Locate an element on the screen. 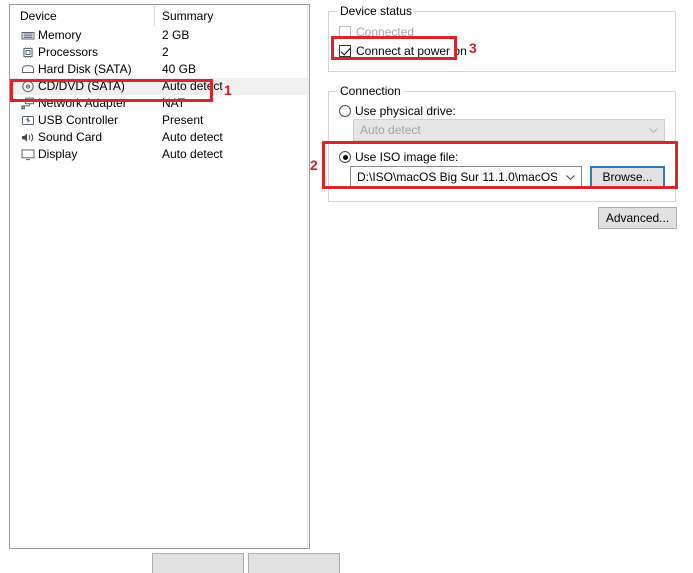 The image size is (693, 573). use-physical-drive-label: Use physical drive: is located at coordinates (405, 111).